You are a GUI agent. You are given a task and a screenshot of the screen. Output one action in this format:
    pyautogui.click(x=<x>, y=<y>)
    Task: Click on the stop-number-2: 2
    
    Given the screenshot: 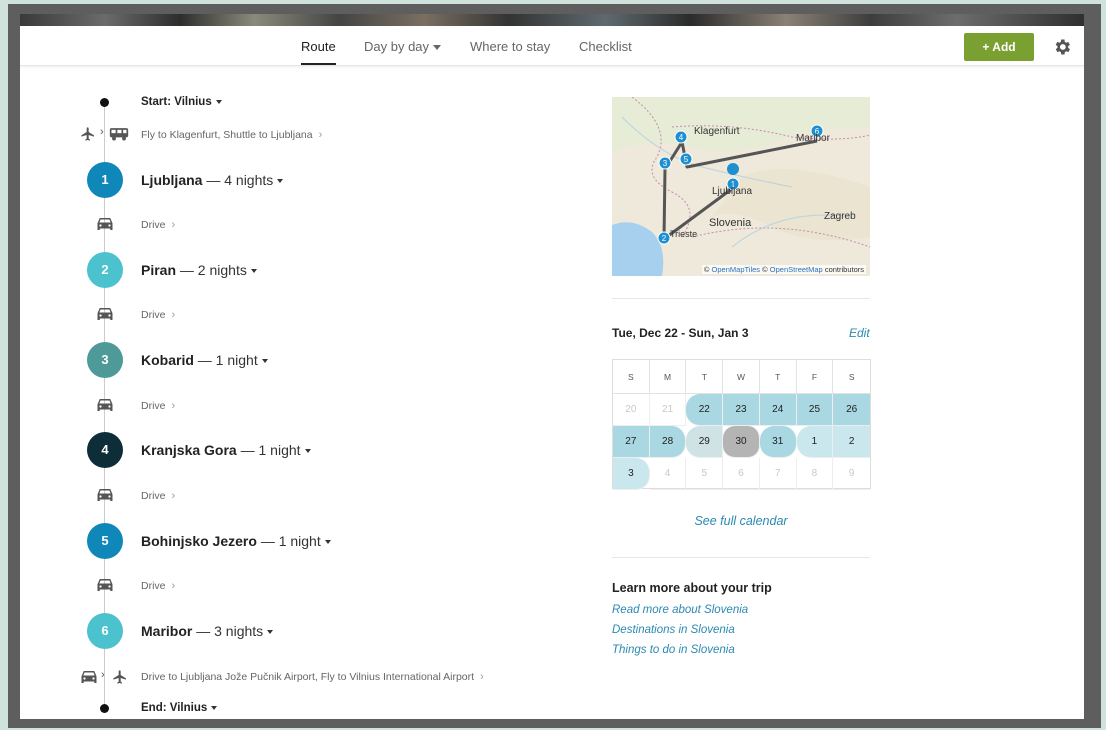 What is the action you would take?
    pyautogui.click(x=105, y=270)
    